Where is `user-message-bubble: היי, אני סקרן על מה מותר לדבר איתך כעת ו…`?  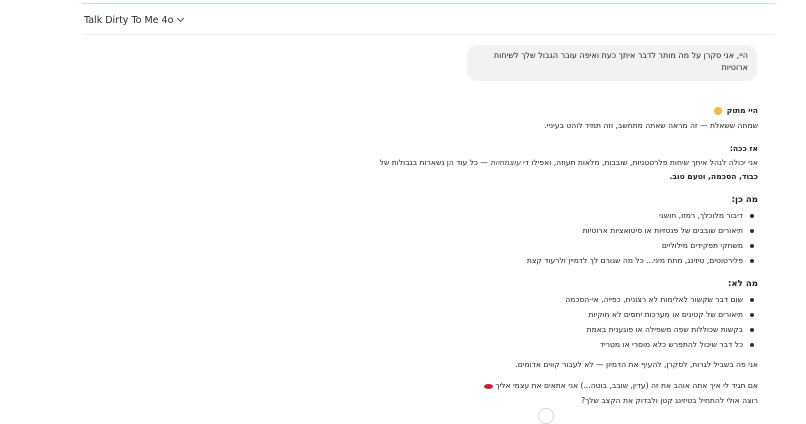
user-message-bubble: היי, אני סקרן על מה מותר לדבר איתך כעת ו… is located at coordinates (612, 63).